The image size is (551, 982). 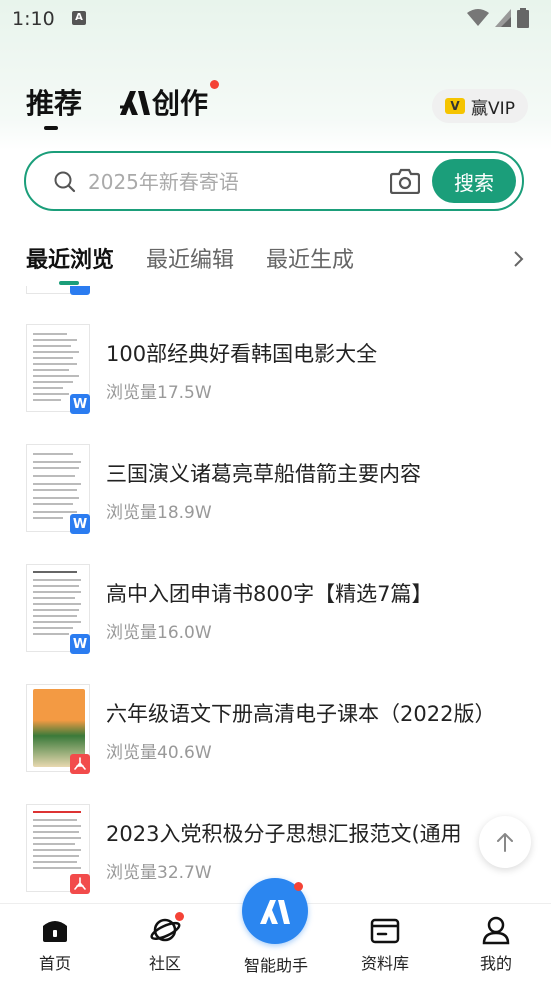 I want to click on document-views: 浏览量32.7W, so click(x=159, y=873).